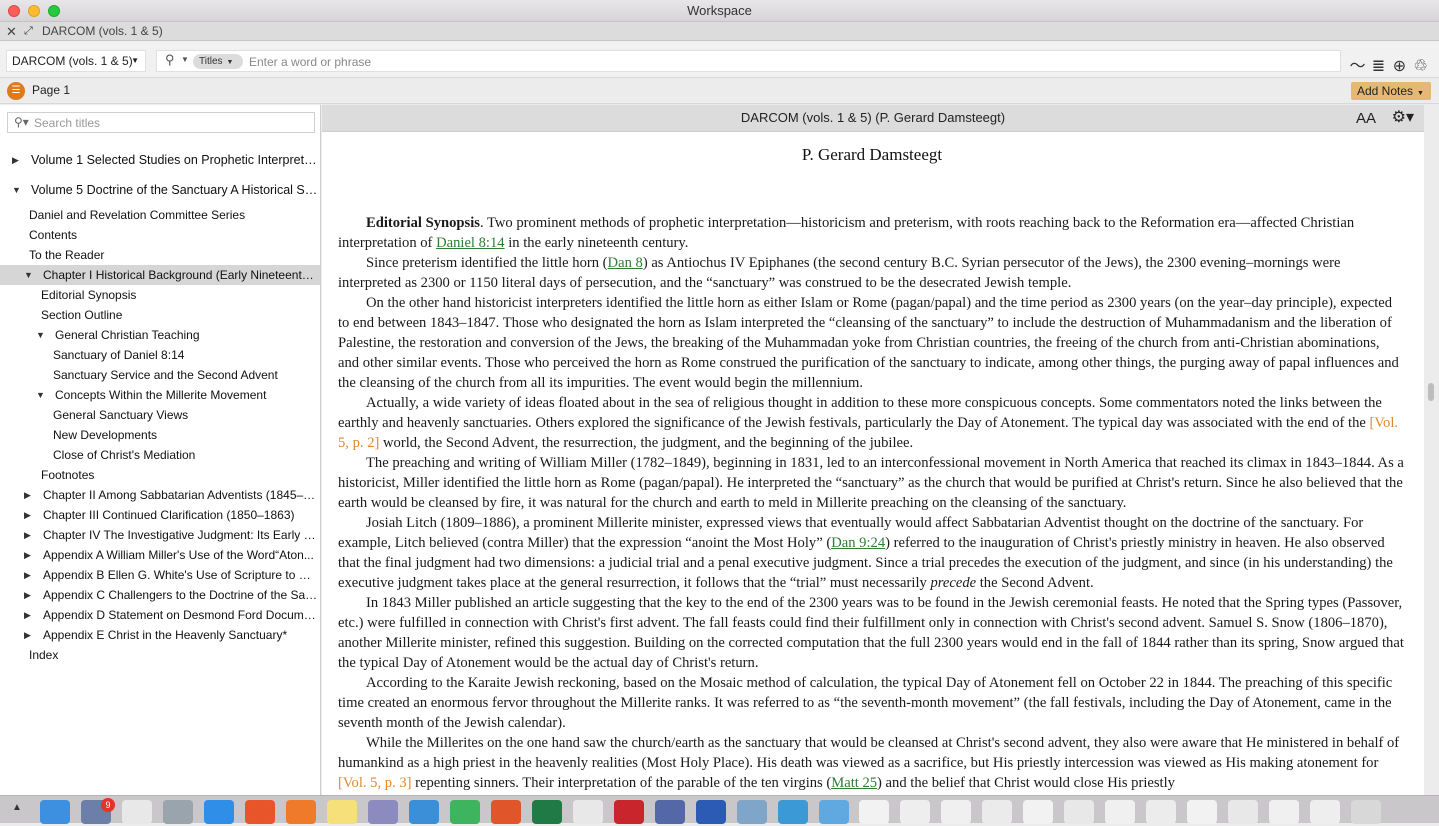  I want to click on toc-item: Section Outline, so click(160, 315).